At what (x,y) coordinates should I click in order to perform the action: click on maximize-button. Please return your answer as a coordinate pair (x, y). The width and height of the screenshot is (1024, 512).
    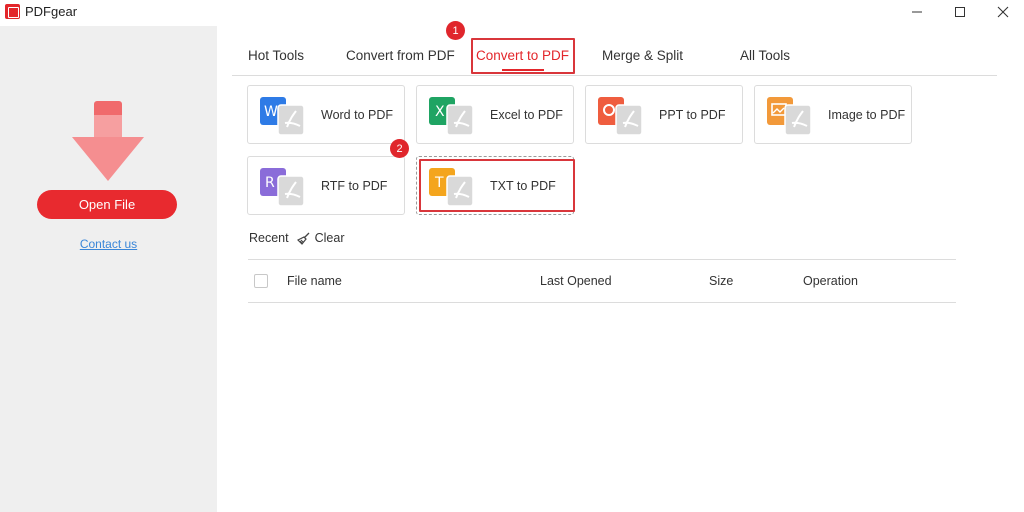
    Looking at the image, I should click on (960, 12).